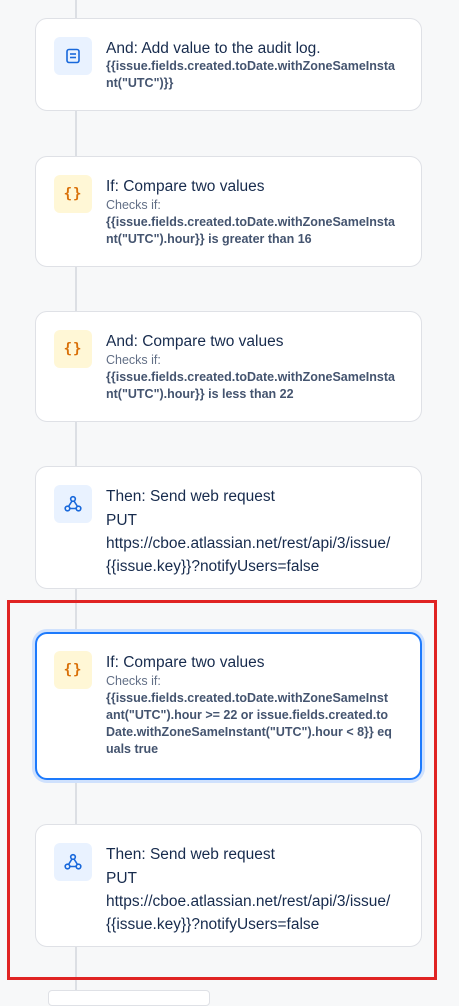 The width and height of the screenshot is (459, 1006). I want to click on card-title: And: Compare two values, so click(195, 341).